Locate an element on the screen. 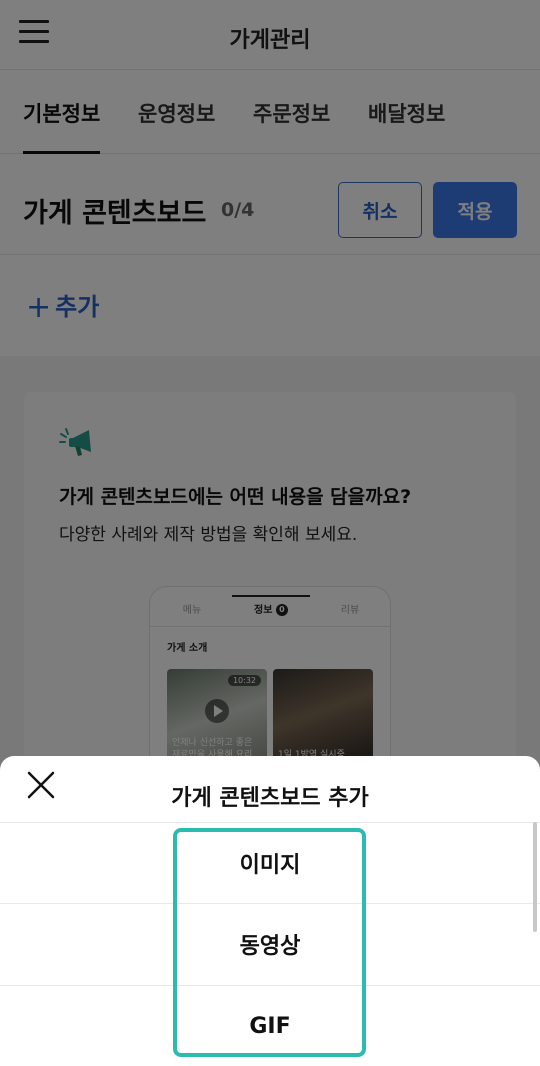 This screenshot has height=1066, width=540. sheet-title: 가게 콘텐츠보드 추가 is located at coordinates (270, 798).